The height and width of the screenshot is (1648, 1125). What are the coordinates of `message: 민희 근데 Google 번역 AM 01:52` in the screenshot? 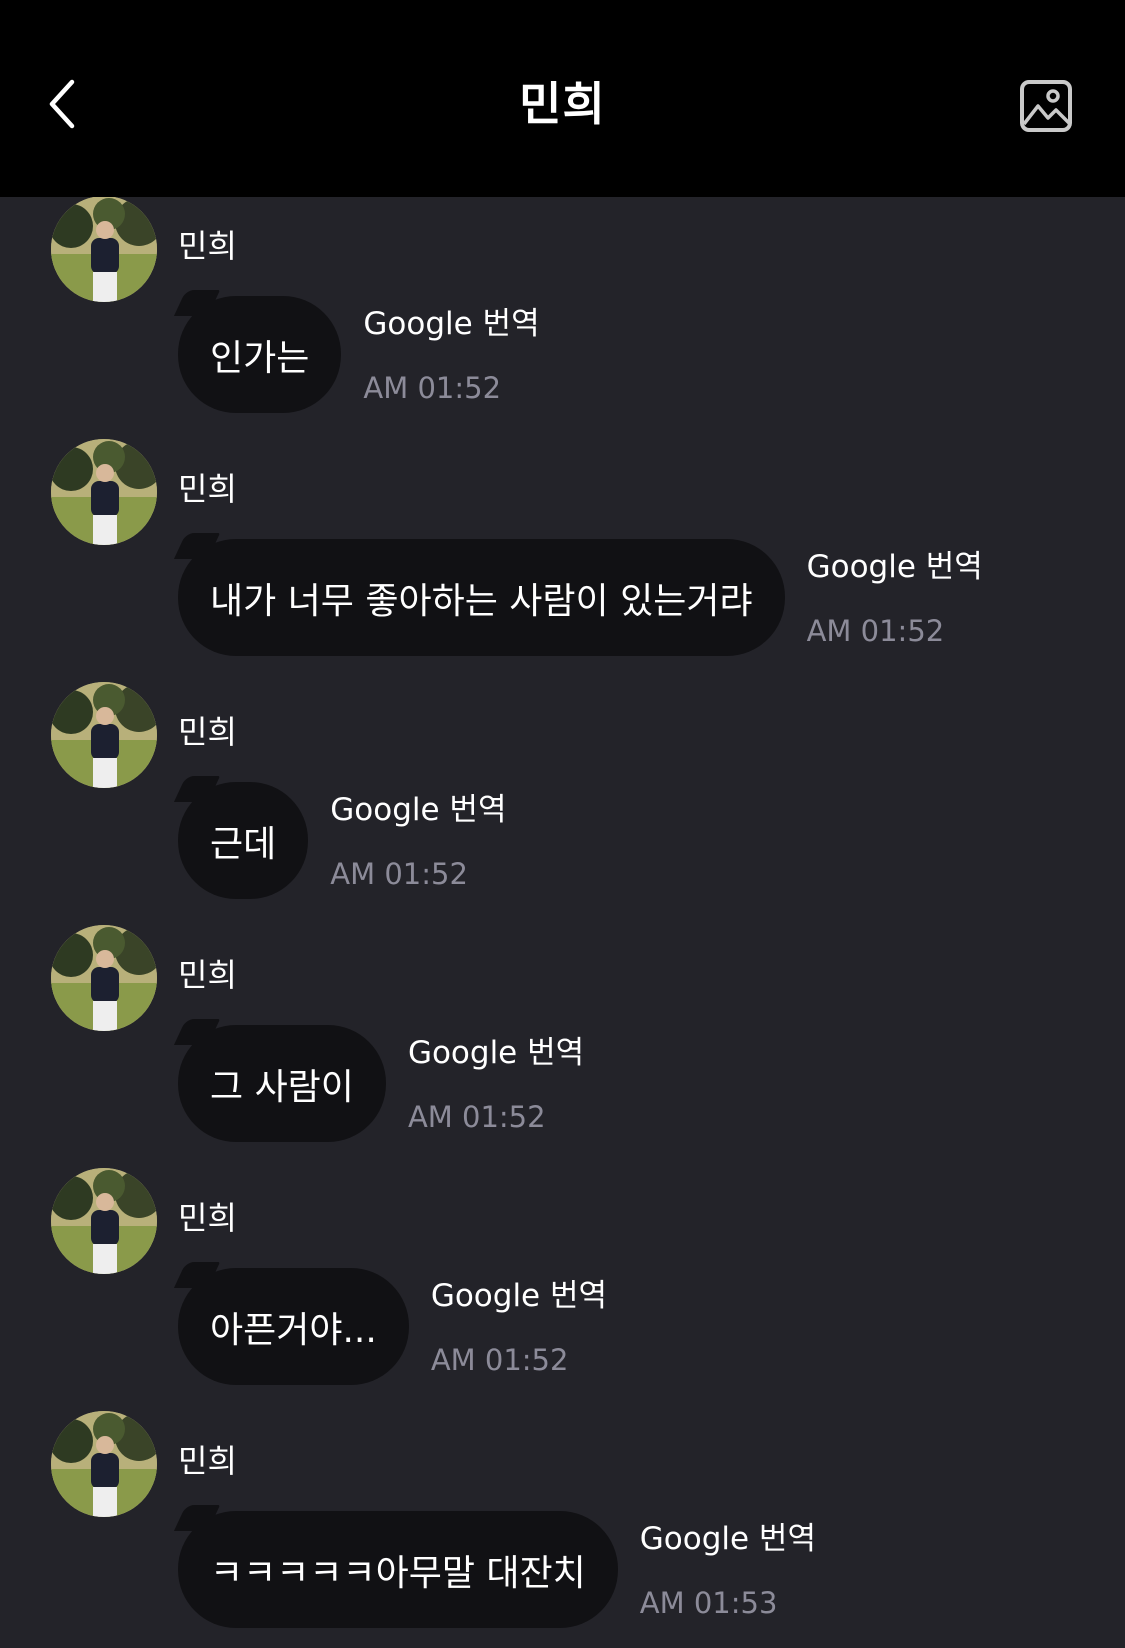 It's located at (562, 797).